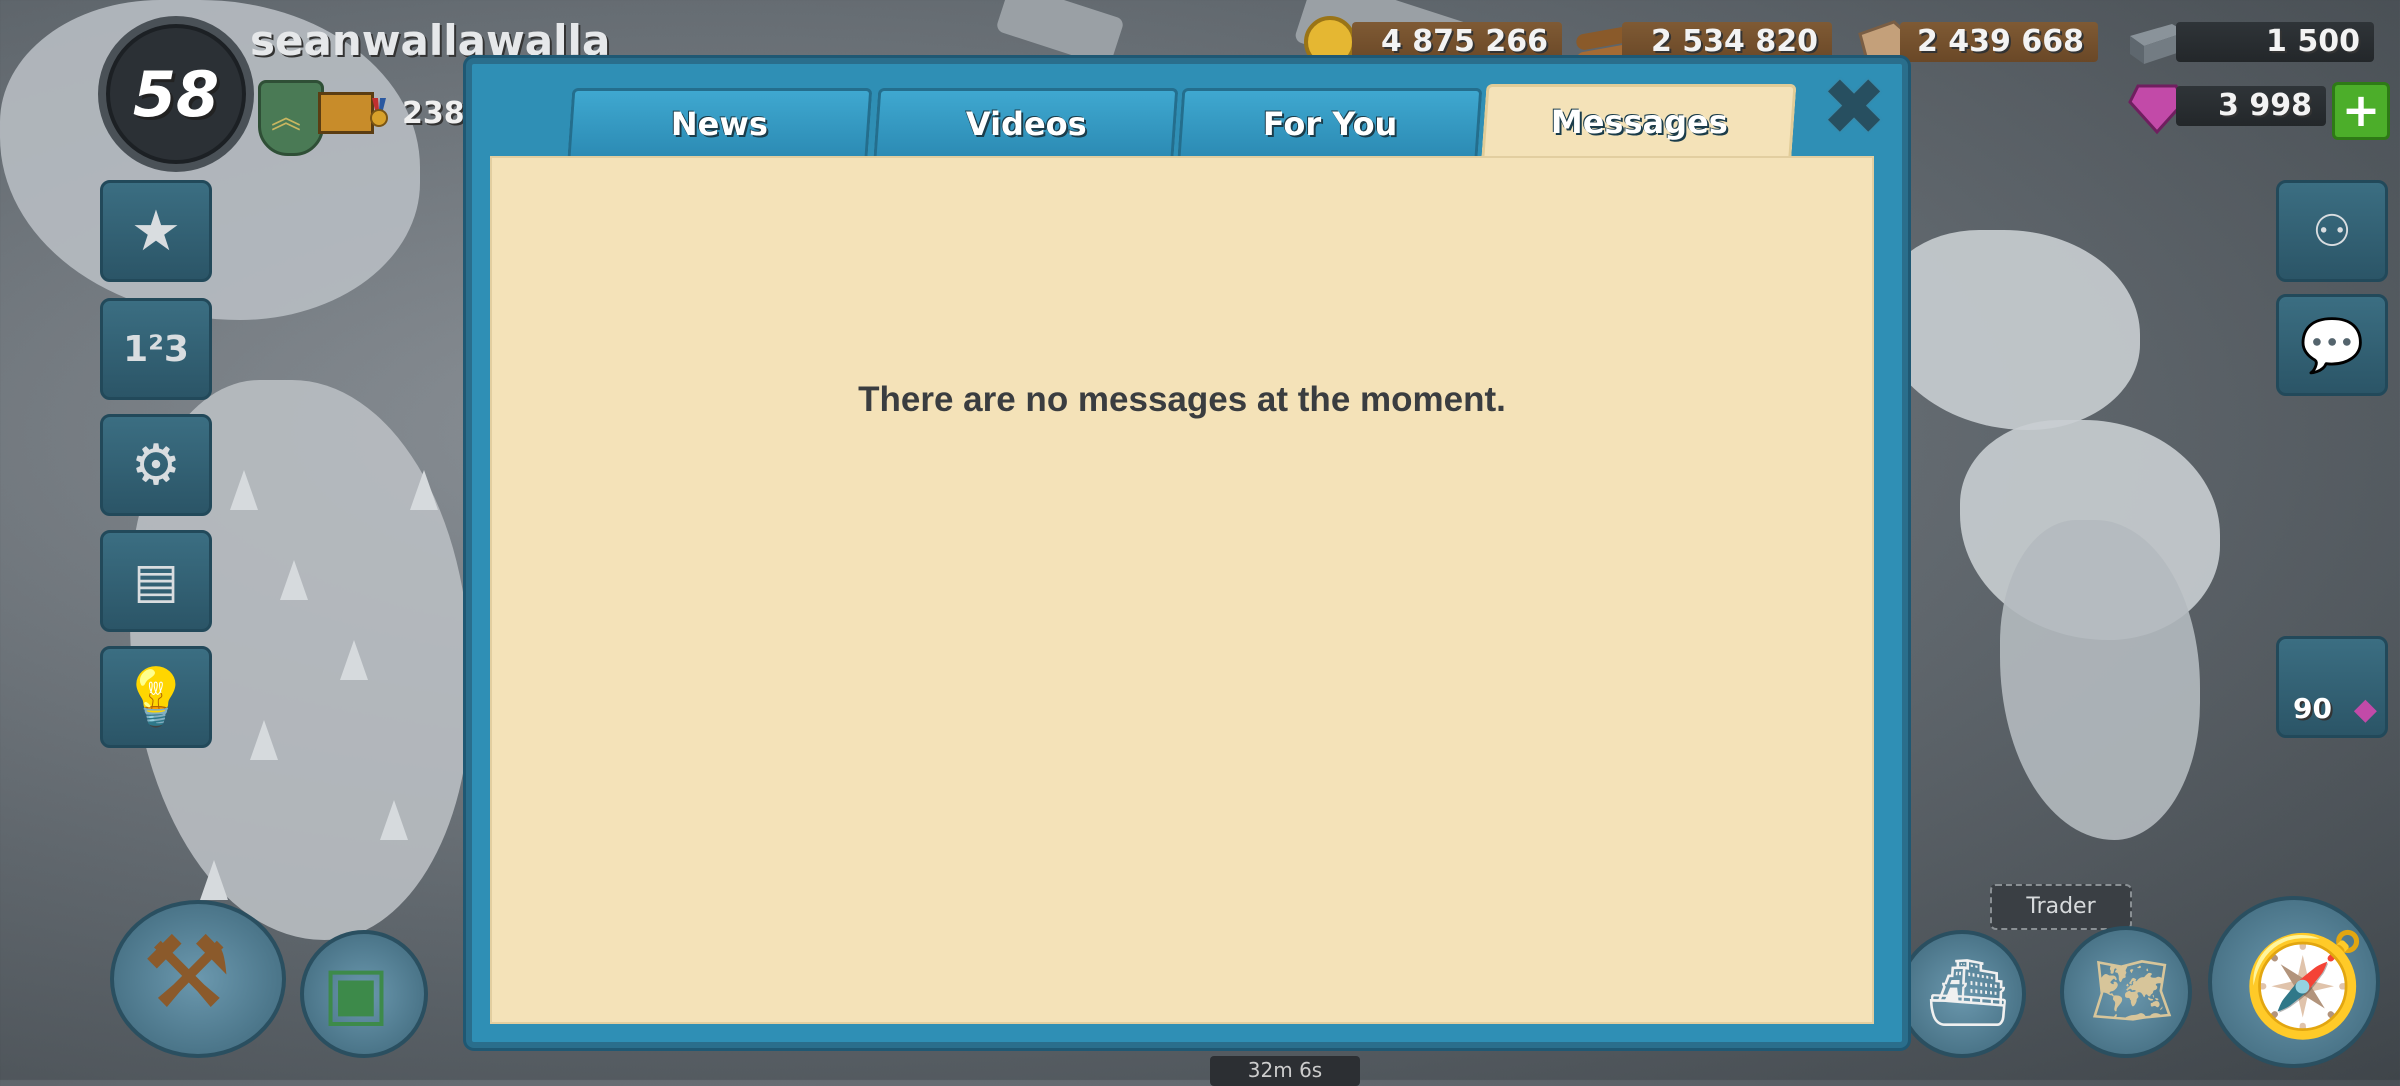 The width and height of the screenshot is (2400, 1086). Describe the element at coordinates (1182, 399) in the screenshot. I see `empty-messages-text: There are no messages at the moment.` at that location.